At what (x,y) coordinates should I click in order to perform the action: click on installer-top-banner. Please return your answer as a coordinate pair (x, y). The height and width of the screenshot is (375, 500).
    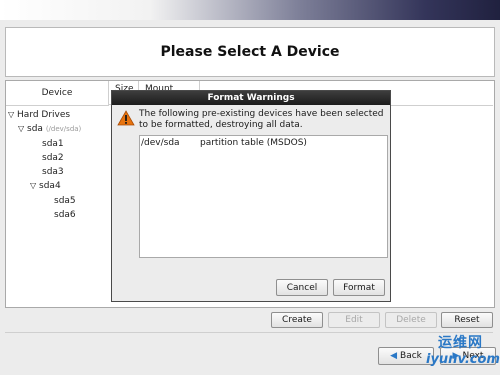
    Looking at the image, I should click on (250, 10).